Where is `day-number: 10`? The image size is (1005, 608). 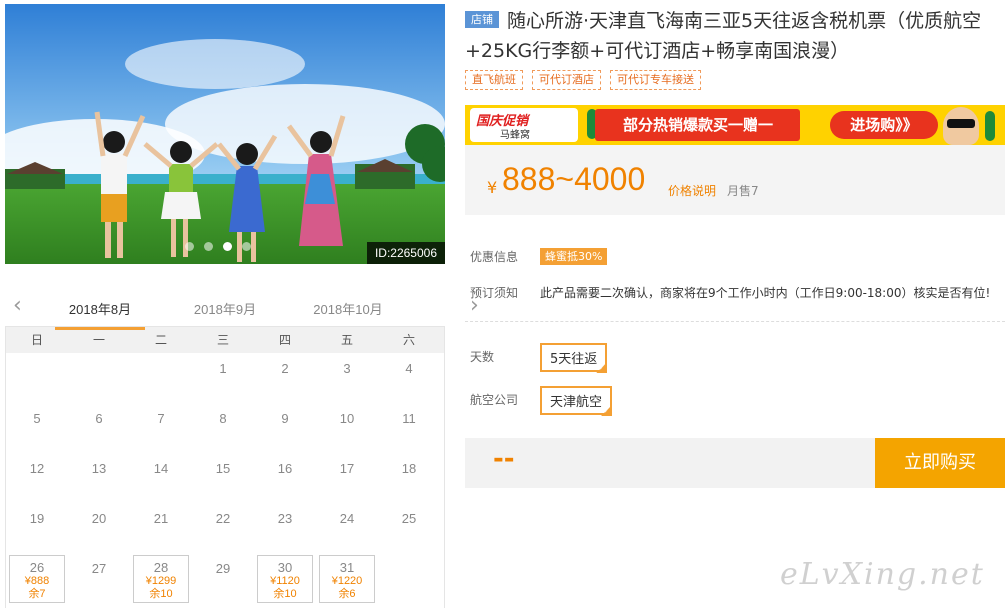
day-number: 10 is located at coordinates (347, 418).